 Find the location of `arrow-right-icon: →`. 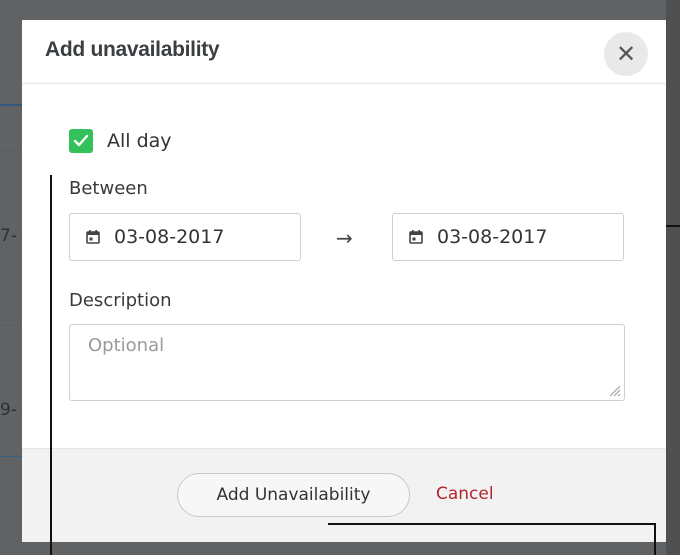

arrow-right-icon: → is located at coordinates (344, 238).